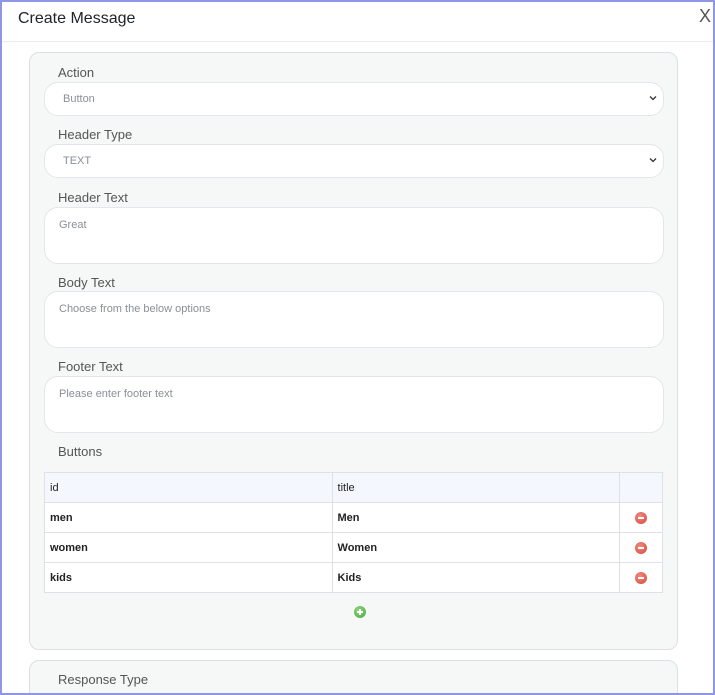  What do you see at coordinates (354, 161) in the screenshot?
I see `header-type-select: TEXT` at bounding box center [354, 161].